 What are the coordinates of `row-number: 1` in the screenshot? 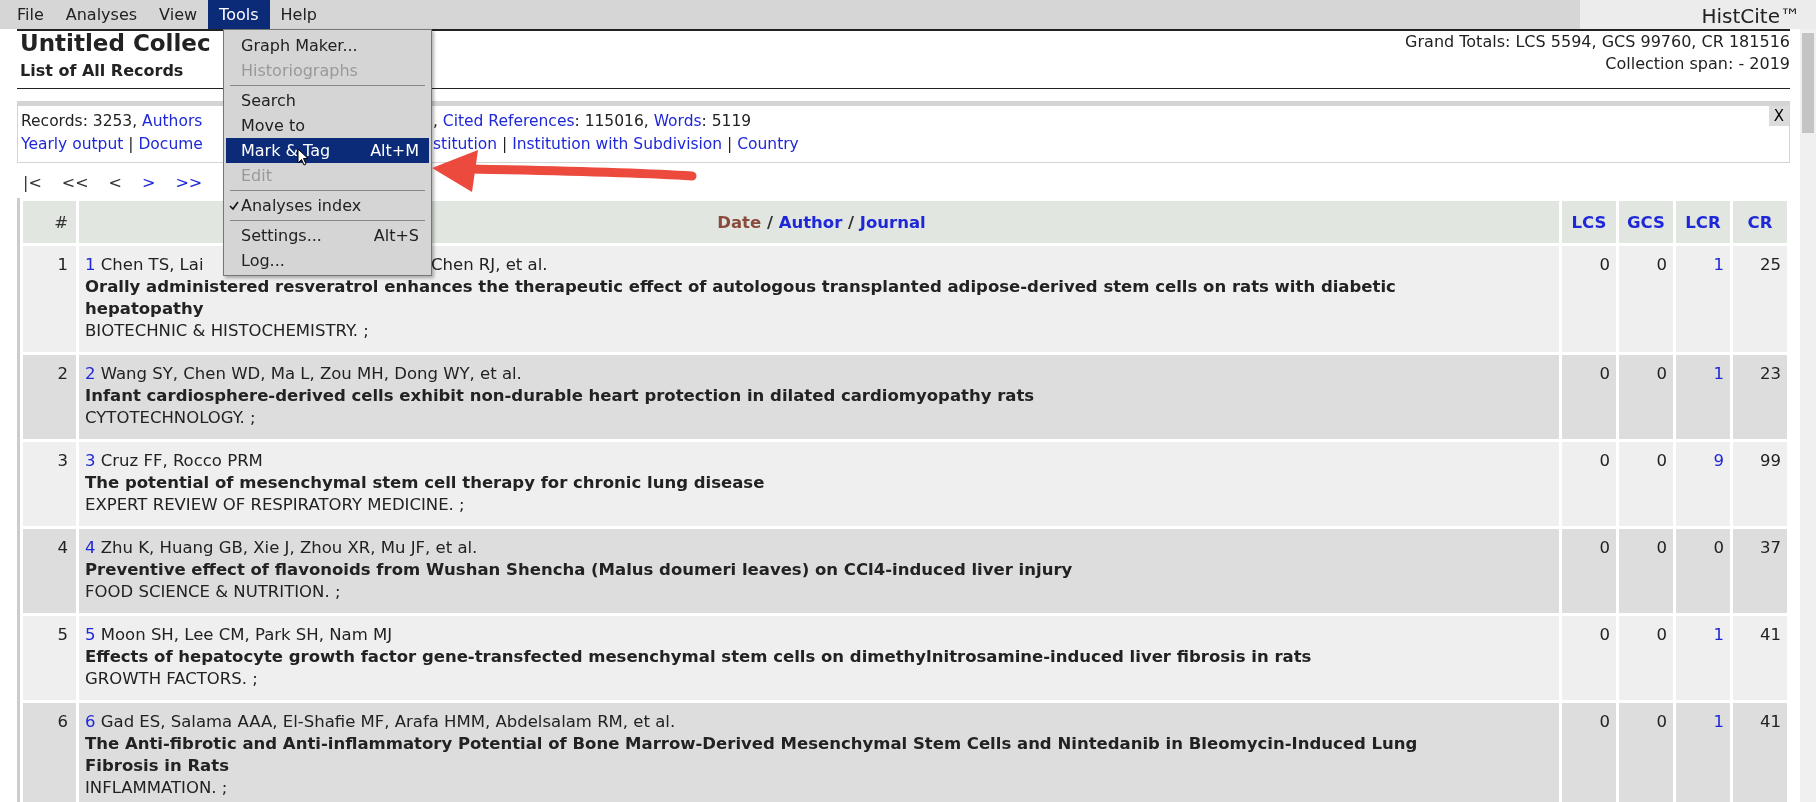 It's located at (49, 299).